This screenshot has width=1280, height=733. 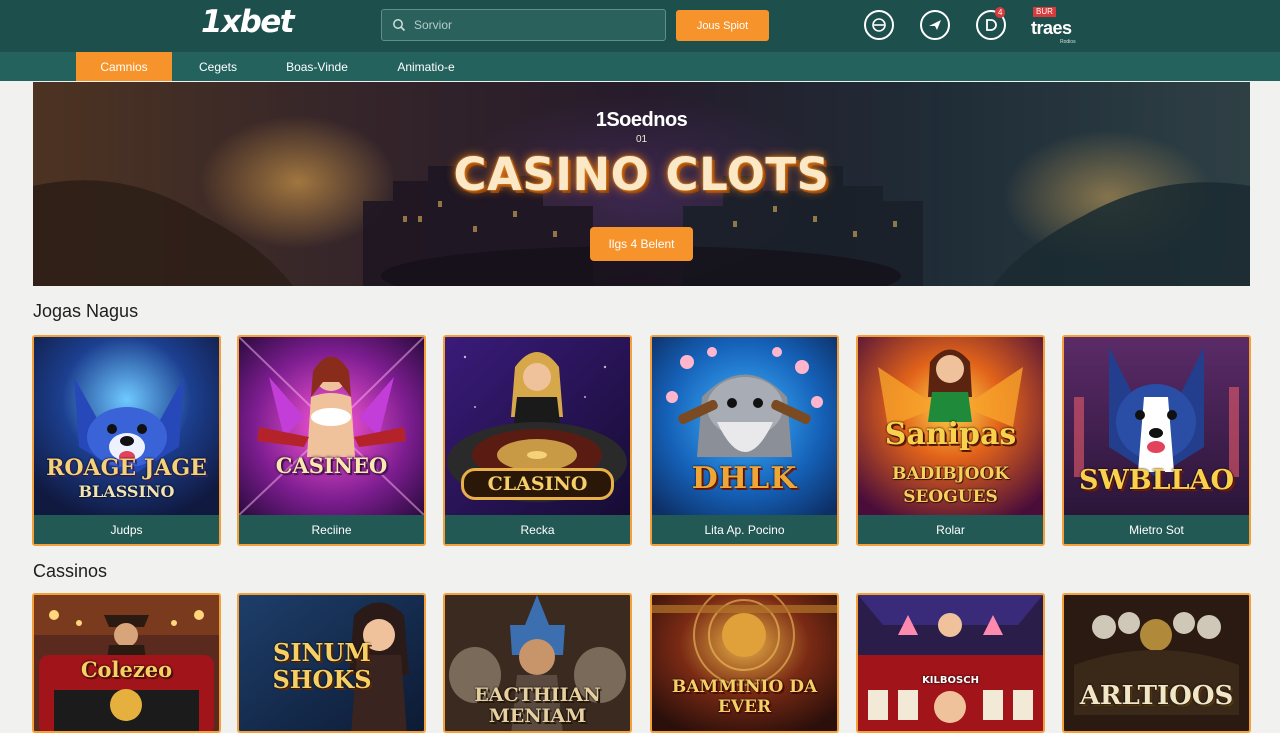 I want to click on game-card-title: Mietro Sot, so click(x=1156, y=529).